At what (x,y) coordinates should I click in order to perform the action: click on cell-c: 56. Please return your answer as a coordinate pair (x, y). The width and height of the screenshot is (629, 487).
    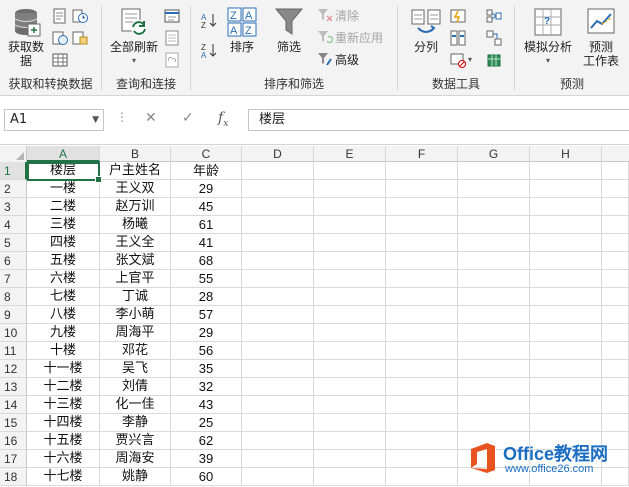
    Looking at the image, I should click on (206, 351).